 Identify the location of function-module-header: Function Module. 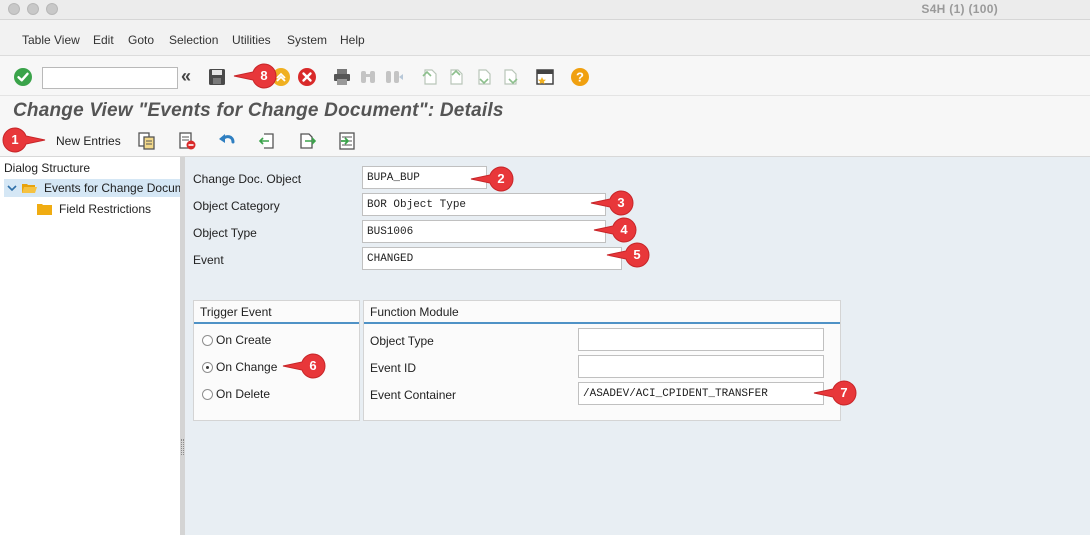
(602, 312).